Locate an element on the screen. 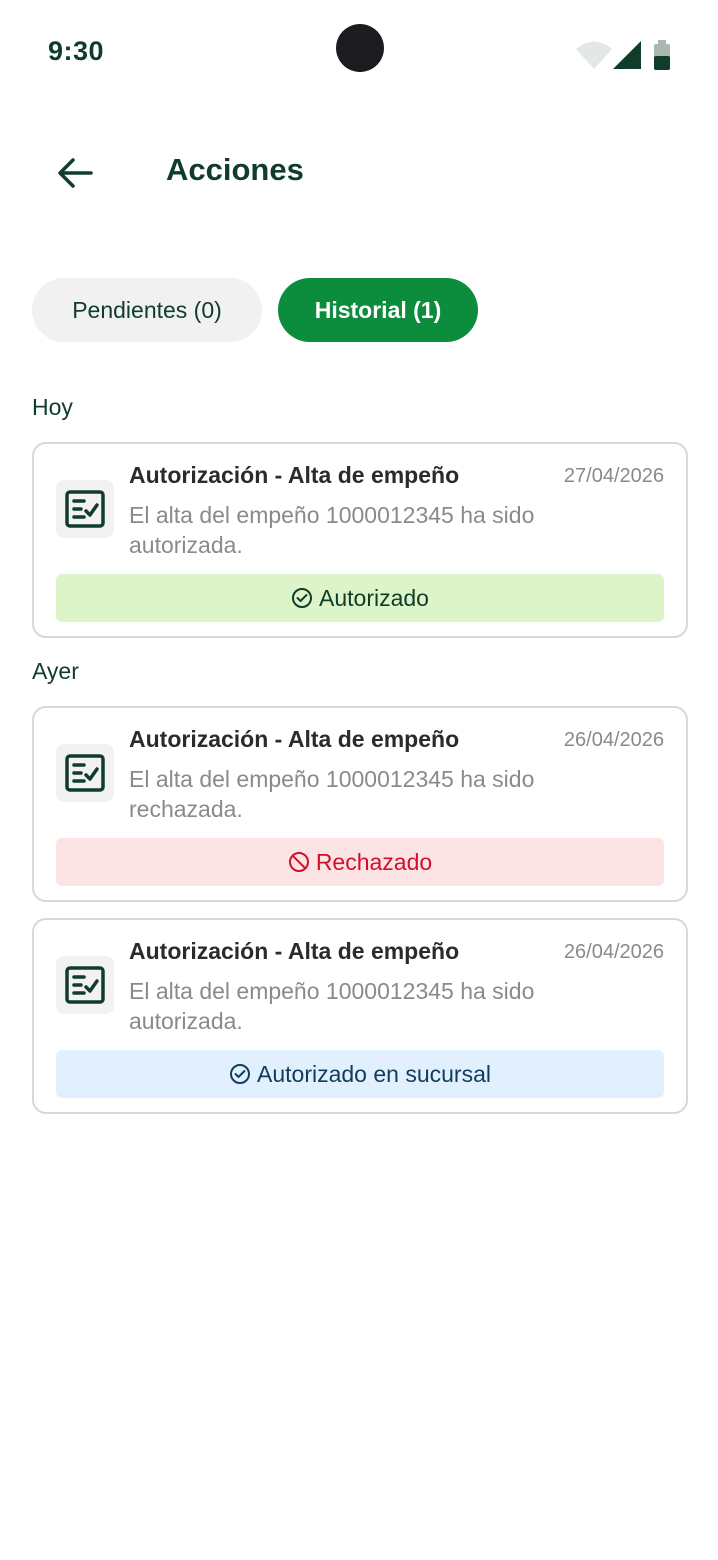  status-bar: 9:30 is located at coordinates (359, 50).